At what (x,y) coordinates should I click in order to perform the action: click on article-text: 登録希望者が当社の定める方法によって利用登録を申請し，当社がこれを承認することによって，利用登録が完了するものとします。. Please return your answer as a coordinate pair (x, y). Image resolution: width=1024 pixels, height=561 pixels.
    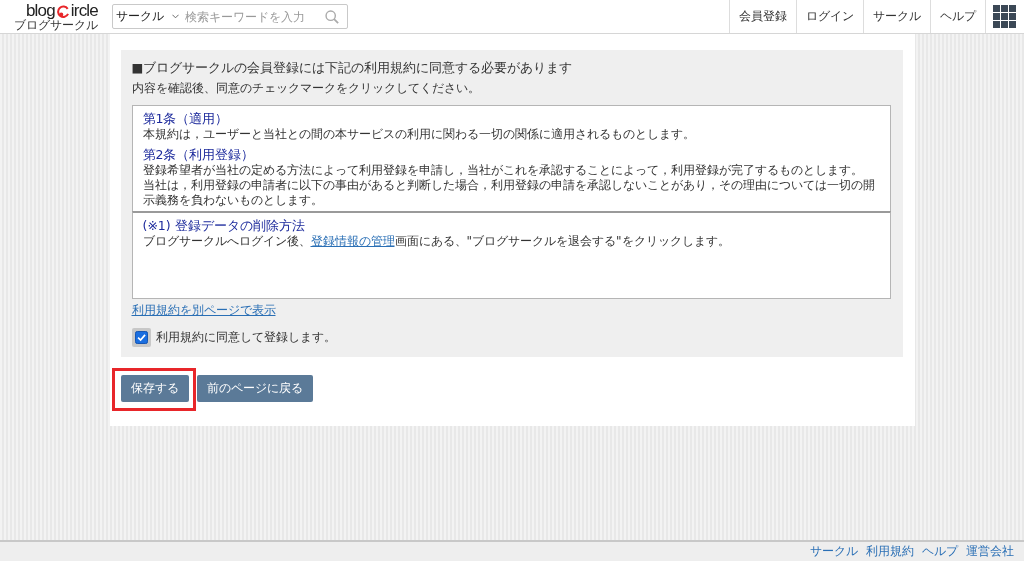
    Looking at the image, I should click on (503, 170).